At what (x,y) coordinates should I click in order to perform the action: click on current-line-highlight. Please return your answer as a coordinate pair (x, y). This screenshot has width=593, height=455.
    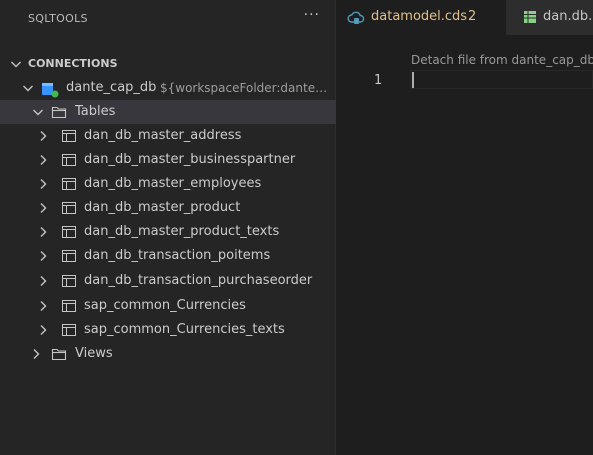
    Looking at the image, I should click on (501, 79).